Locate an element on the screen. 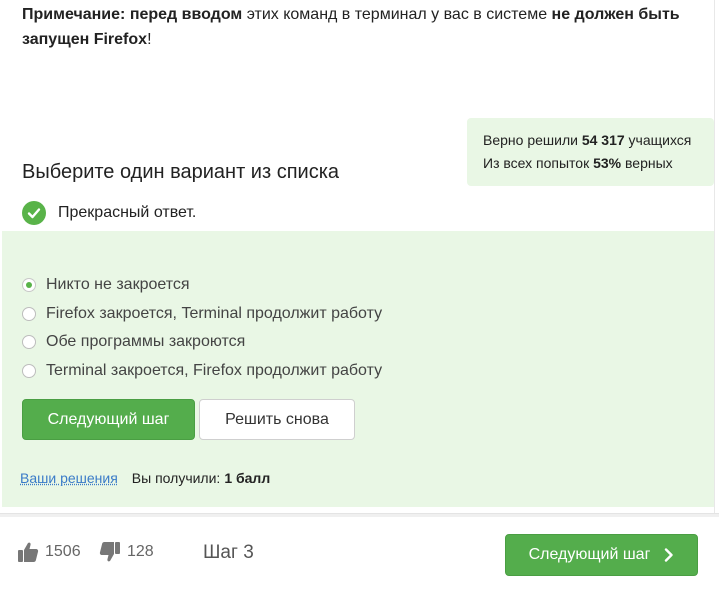 This screenshot has height=590, width=719. solved-prefix: Верно решили is located at coordinates (530, 140).